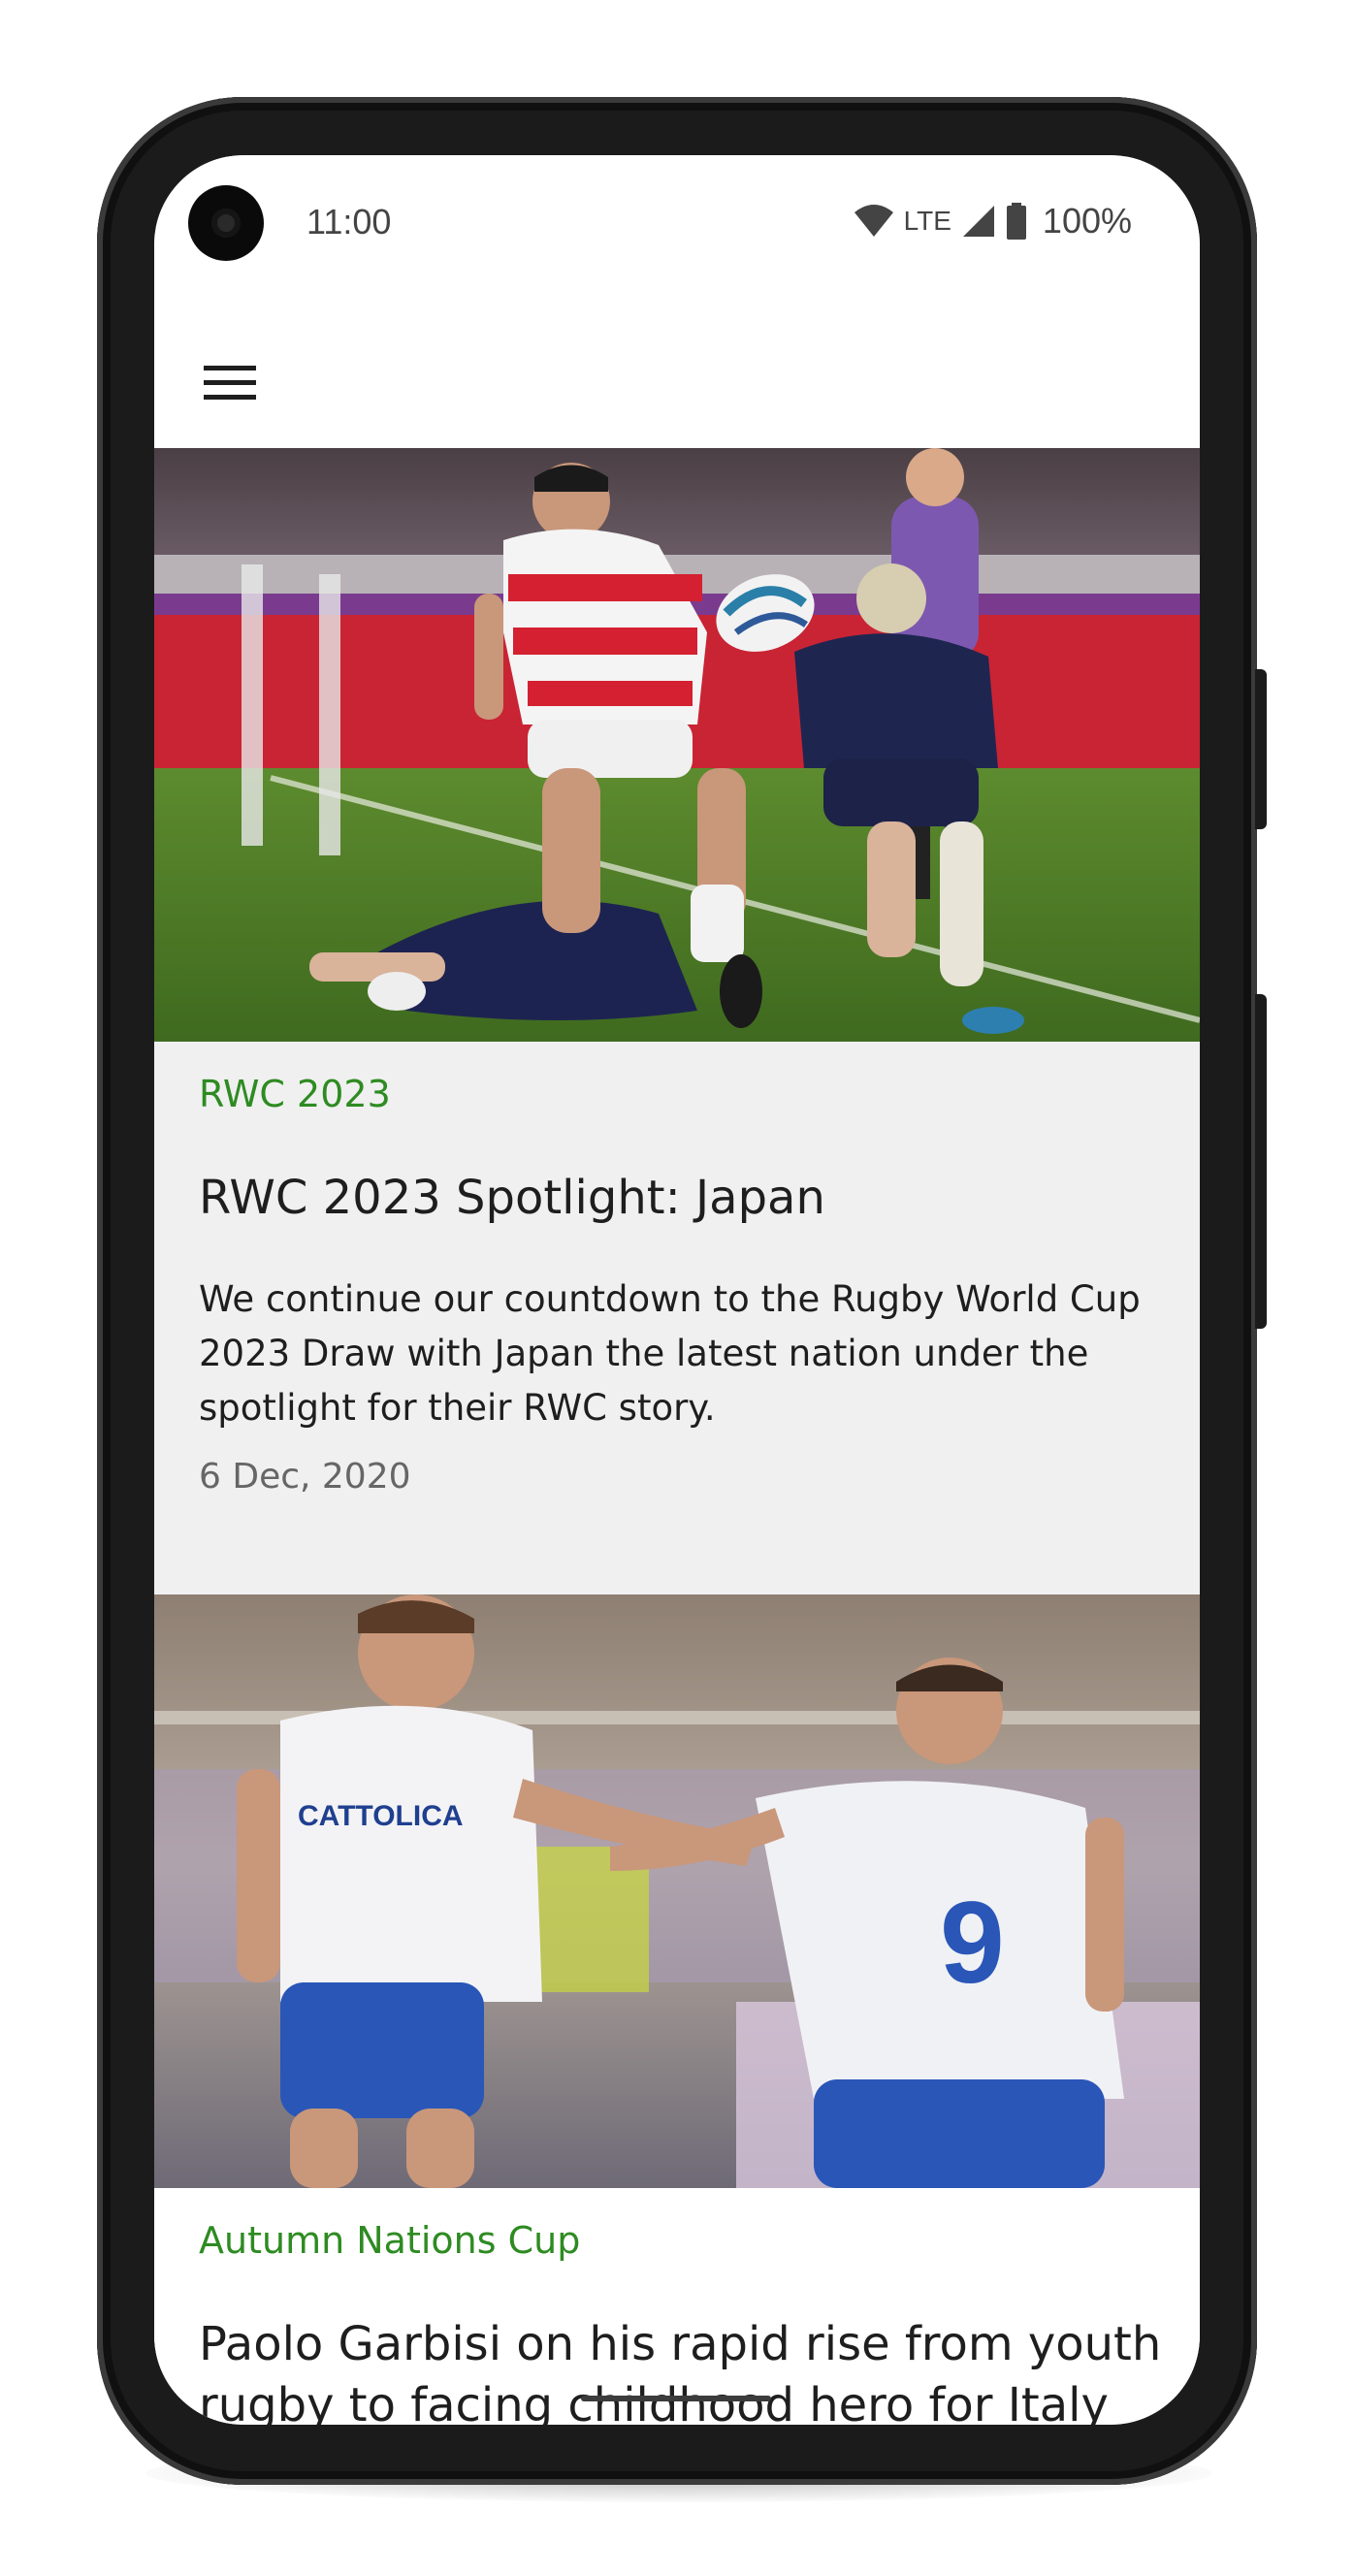  I want to click on volume-button, so click(1261, 1161).